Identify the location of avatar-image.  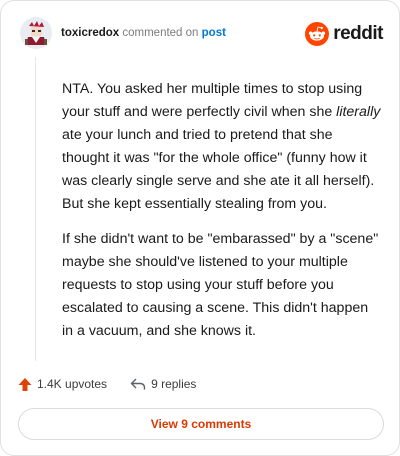
(36, 33).